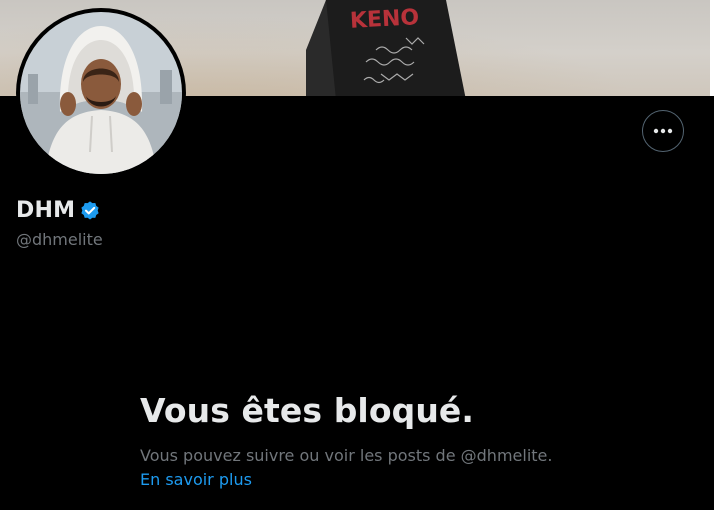  Describe the element at coordinates (59, 239) in the screenshot. I see `profile-handle: @dhmelite` at that location.